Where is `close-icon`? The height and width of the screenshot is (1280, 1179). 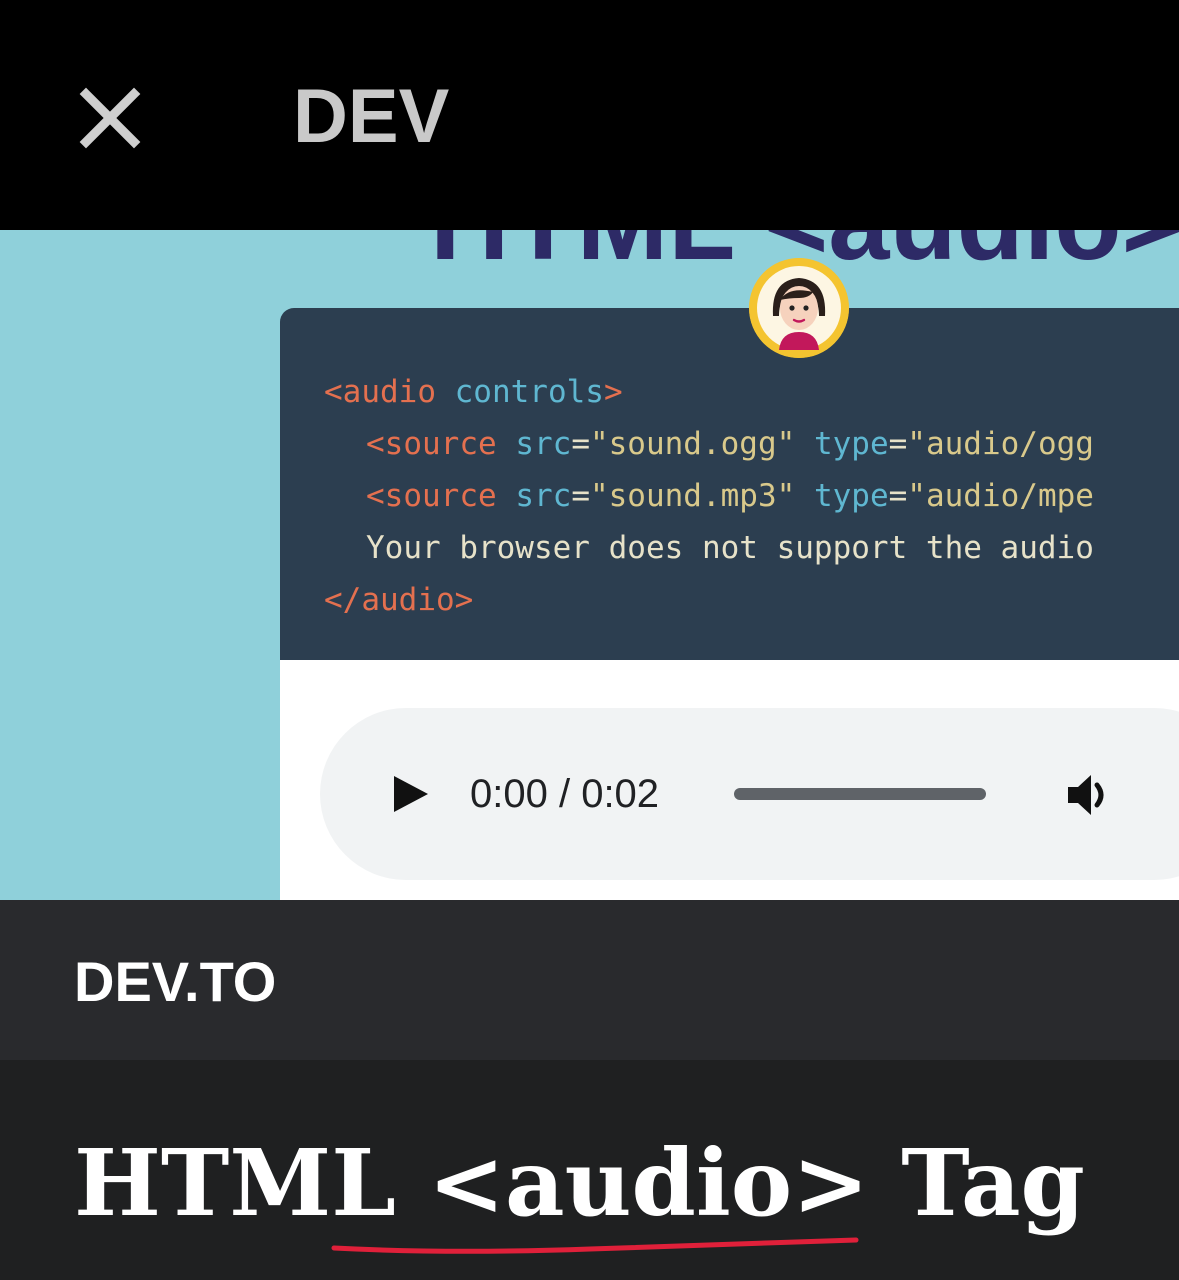 close-icon is located at coordinates (110, 118).